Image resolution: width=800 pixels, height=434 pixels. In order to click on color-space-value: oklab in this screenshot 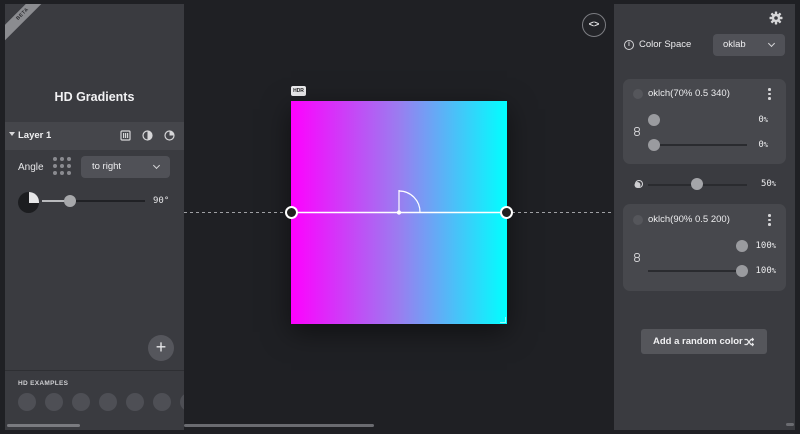, I will do `click(734, 44)`.